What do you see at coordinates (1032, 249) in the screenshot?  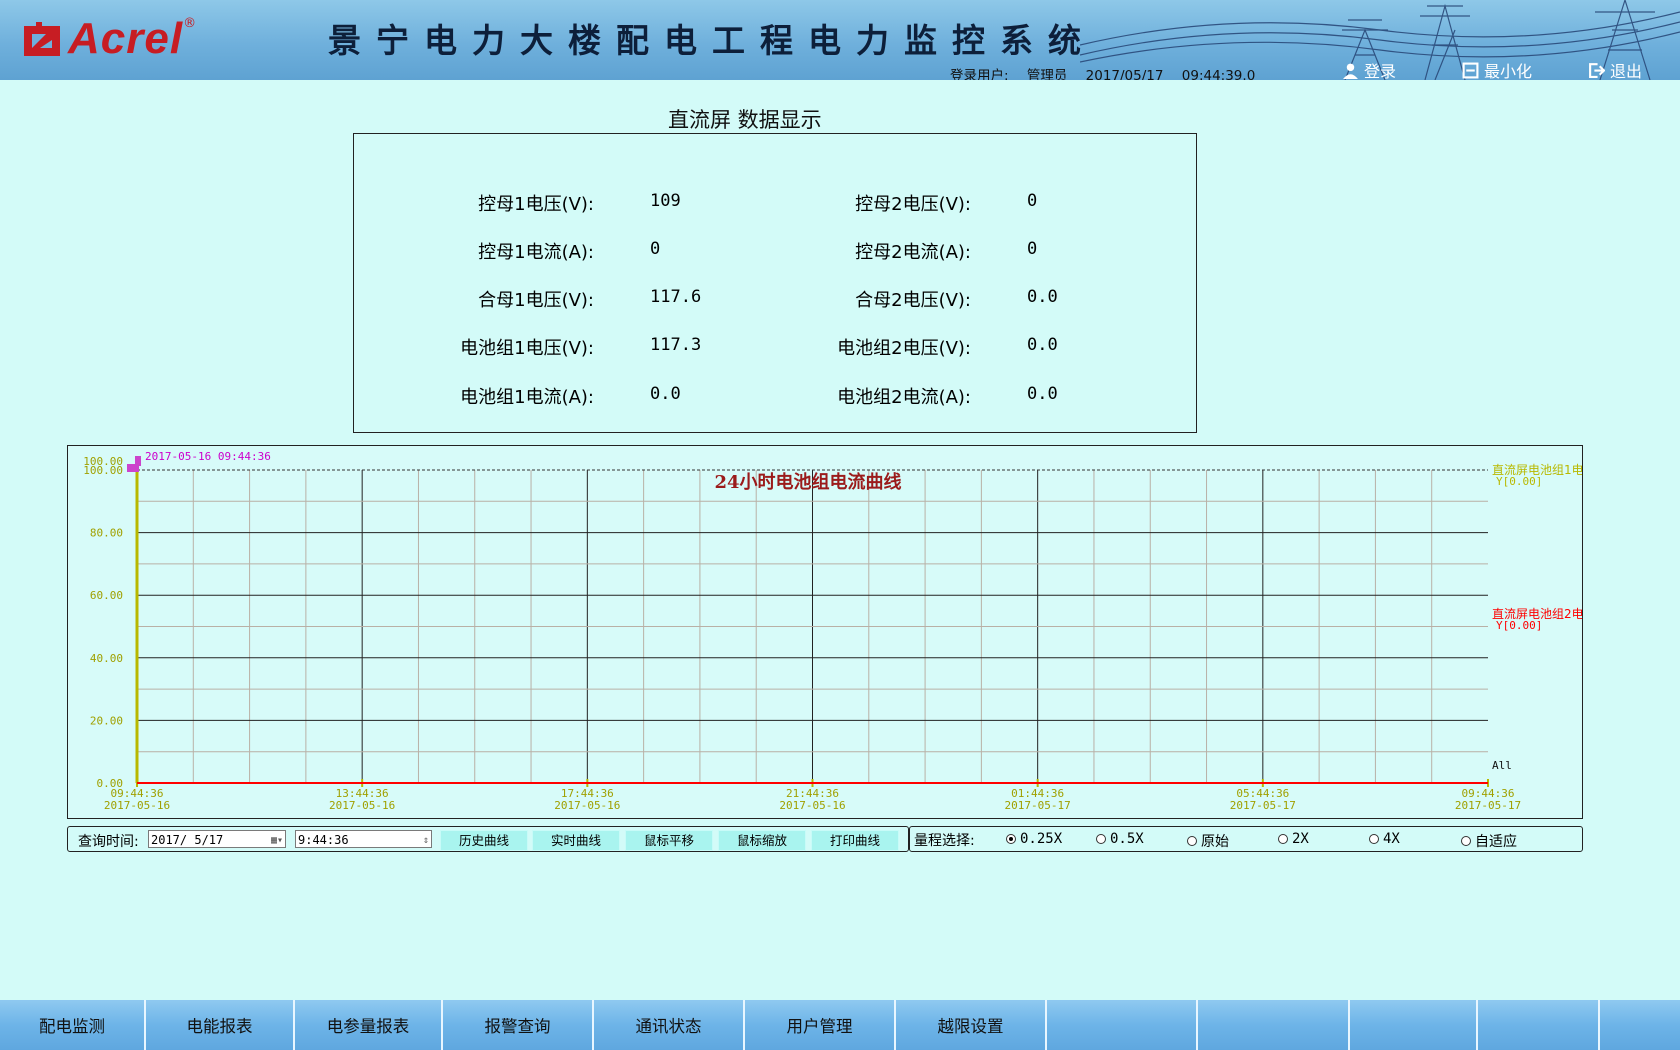 I see `ctrl-bus2-current-value: 0` at bounding box center [1032, 249].